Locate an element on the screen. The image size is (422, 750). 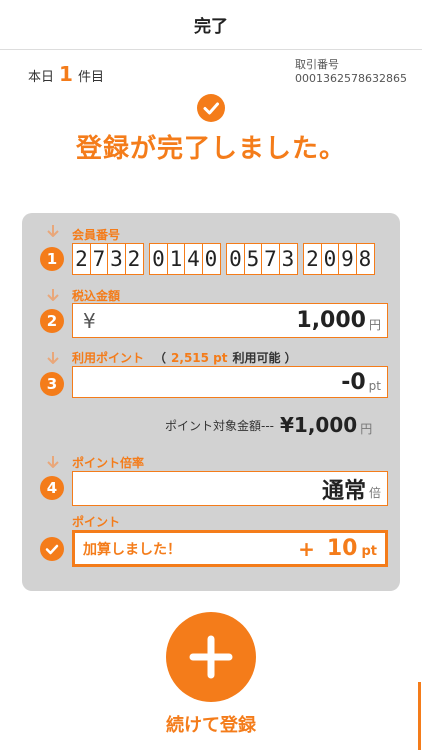
points-added-label: ポイント is located at coordinates (96, 522).